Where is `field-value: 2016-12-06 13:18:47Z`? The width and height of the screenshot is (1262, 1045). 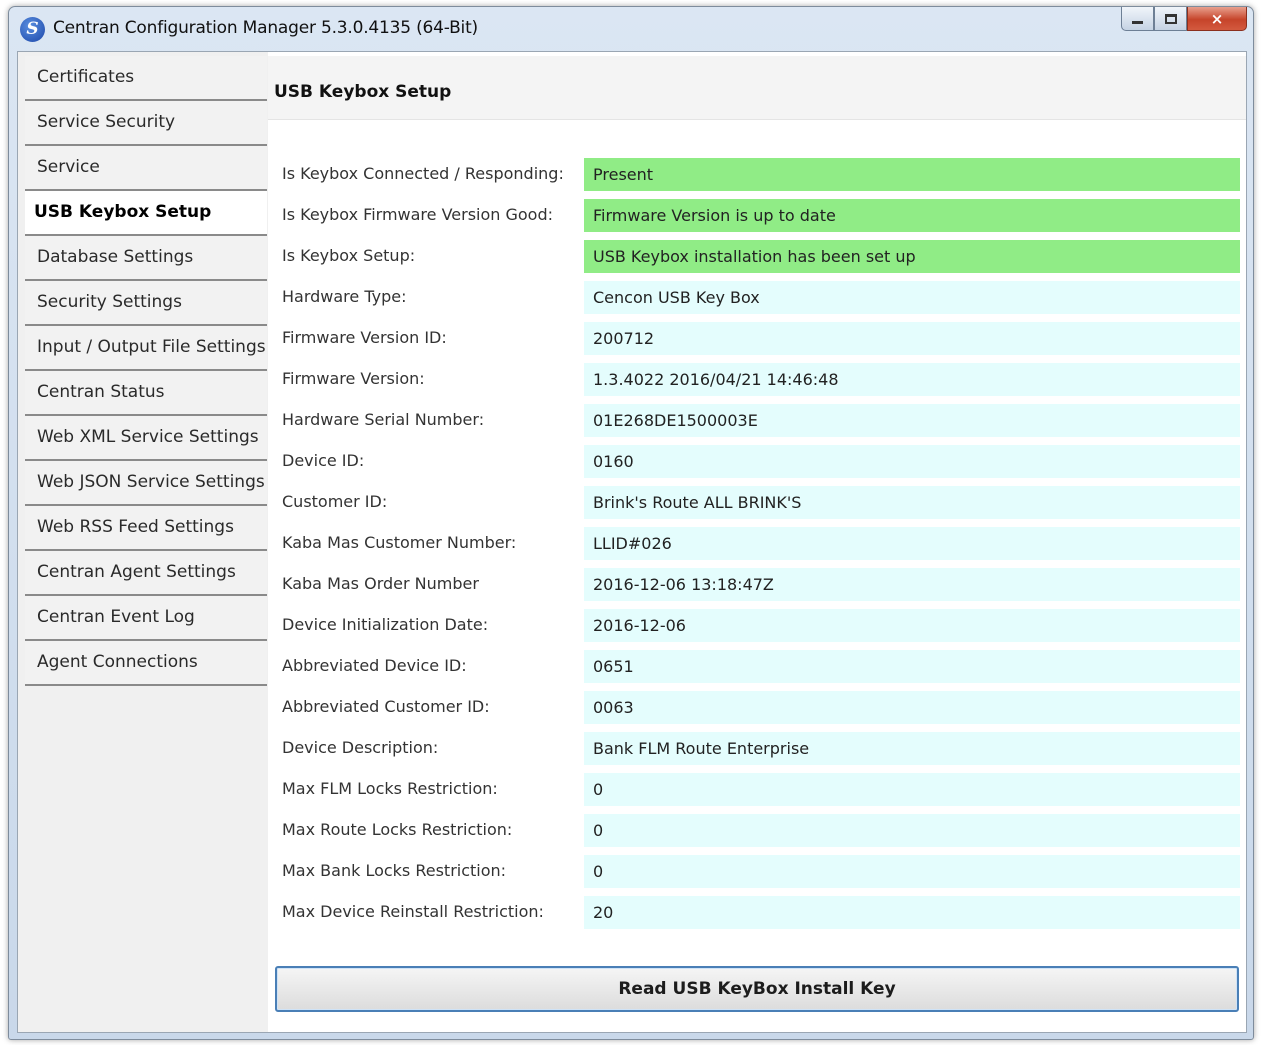
field-value: 2016-12-06 13:18:47Z is located at coordinates (912, 584).